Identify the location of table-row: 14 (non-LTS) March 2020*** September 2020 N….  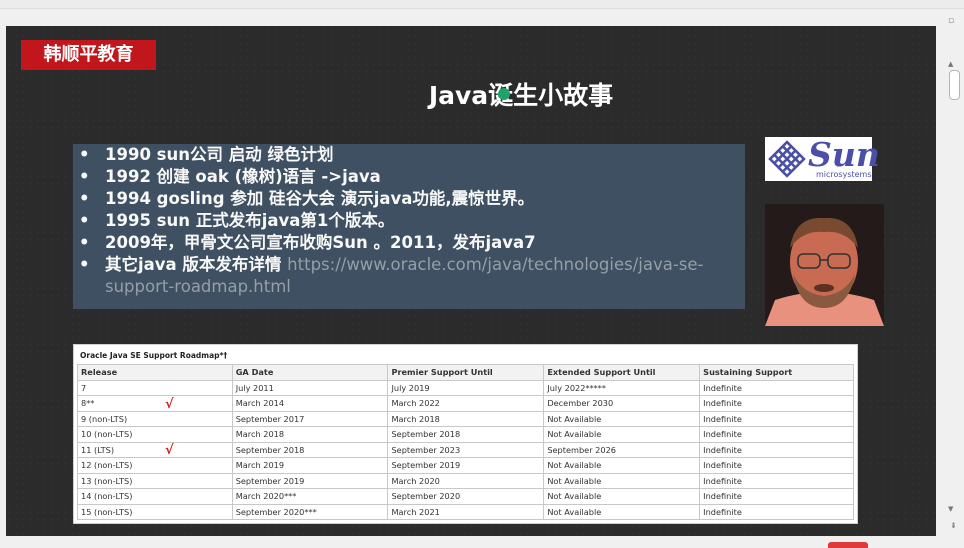
(465, 496).